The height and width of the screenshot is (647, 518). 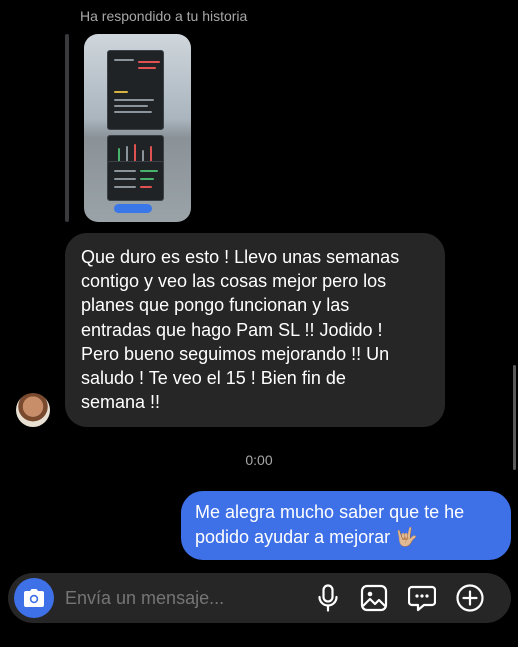 I want to click on camera-icon, so click(x=34, y=598).